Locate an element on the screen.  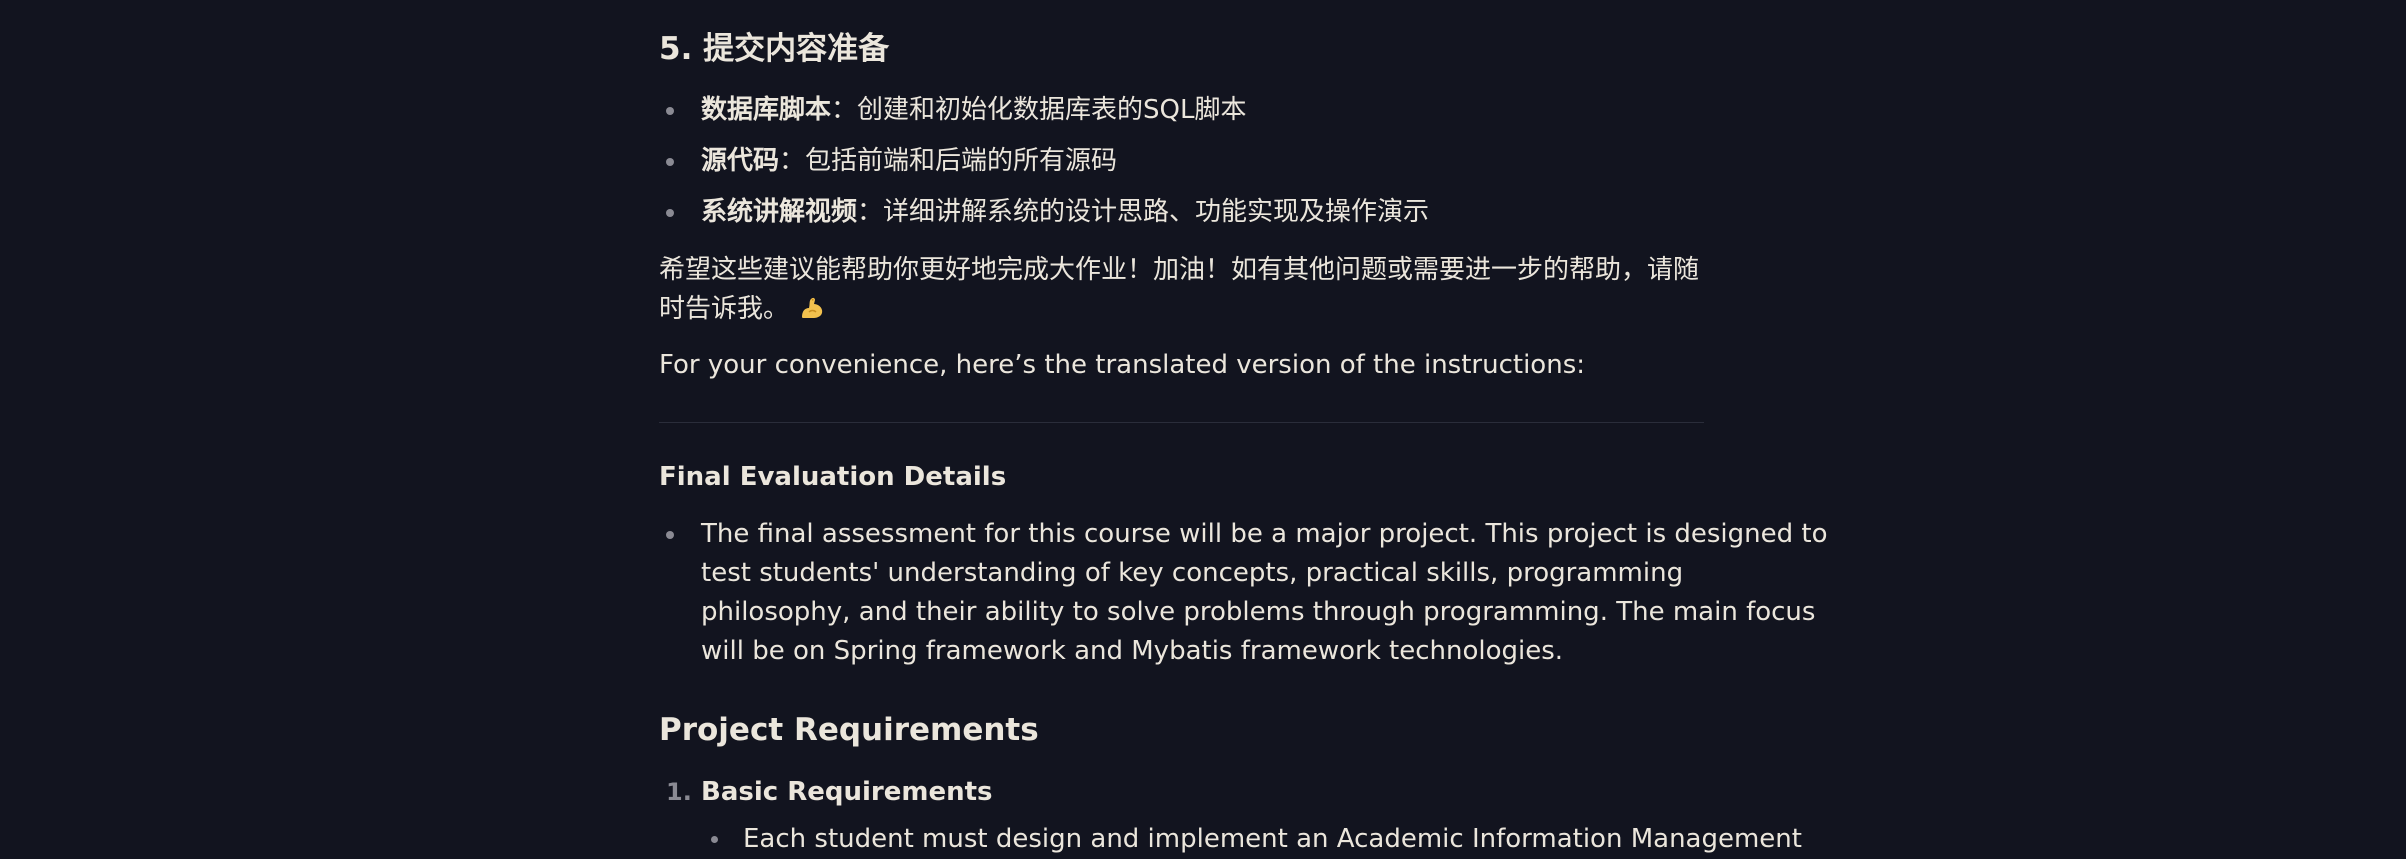
list-item-description: ：创建和初始化数据库表的SQL脚本 is located at coordinates (1039, 110).